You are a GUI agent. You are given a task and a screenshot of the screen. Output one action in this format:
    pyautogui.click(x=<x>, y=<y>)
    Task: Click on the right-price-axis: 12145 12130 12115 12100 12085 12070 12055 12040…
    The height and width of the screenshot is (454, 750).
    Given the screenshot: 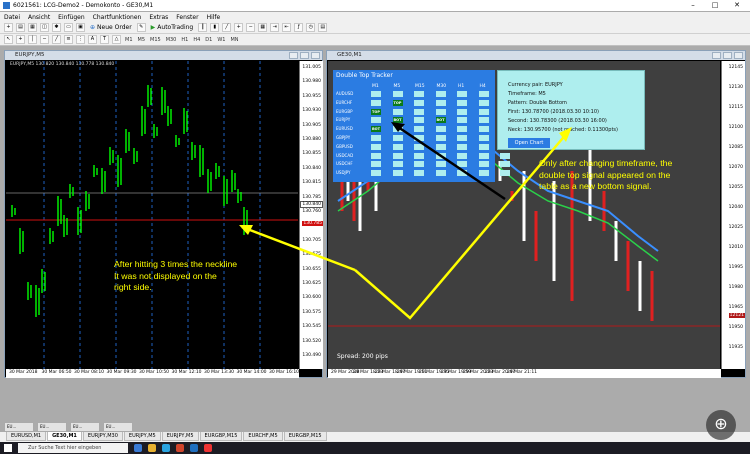 What is the action you would take?
    pyautogui.click(x=733, y=215)
    